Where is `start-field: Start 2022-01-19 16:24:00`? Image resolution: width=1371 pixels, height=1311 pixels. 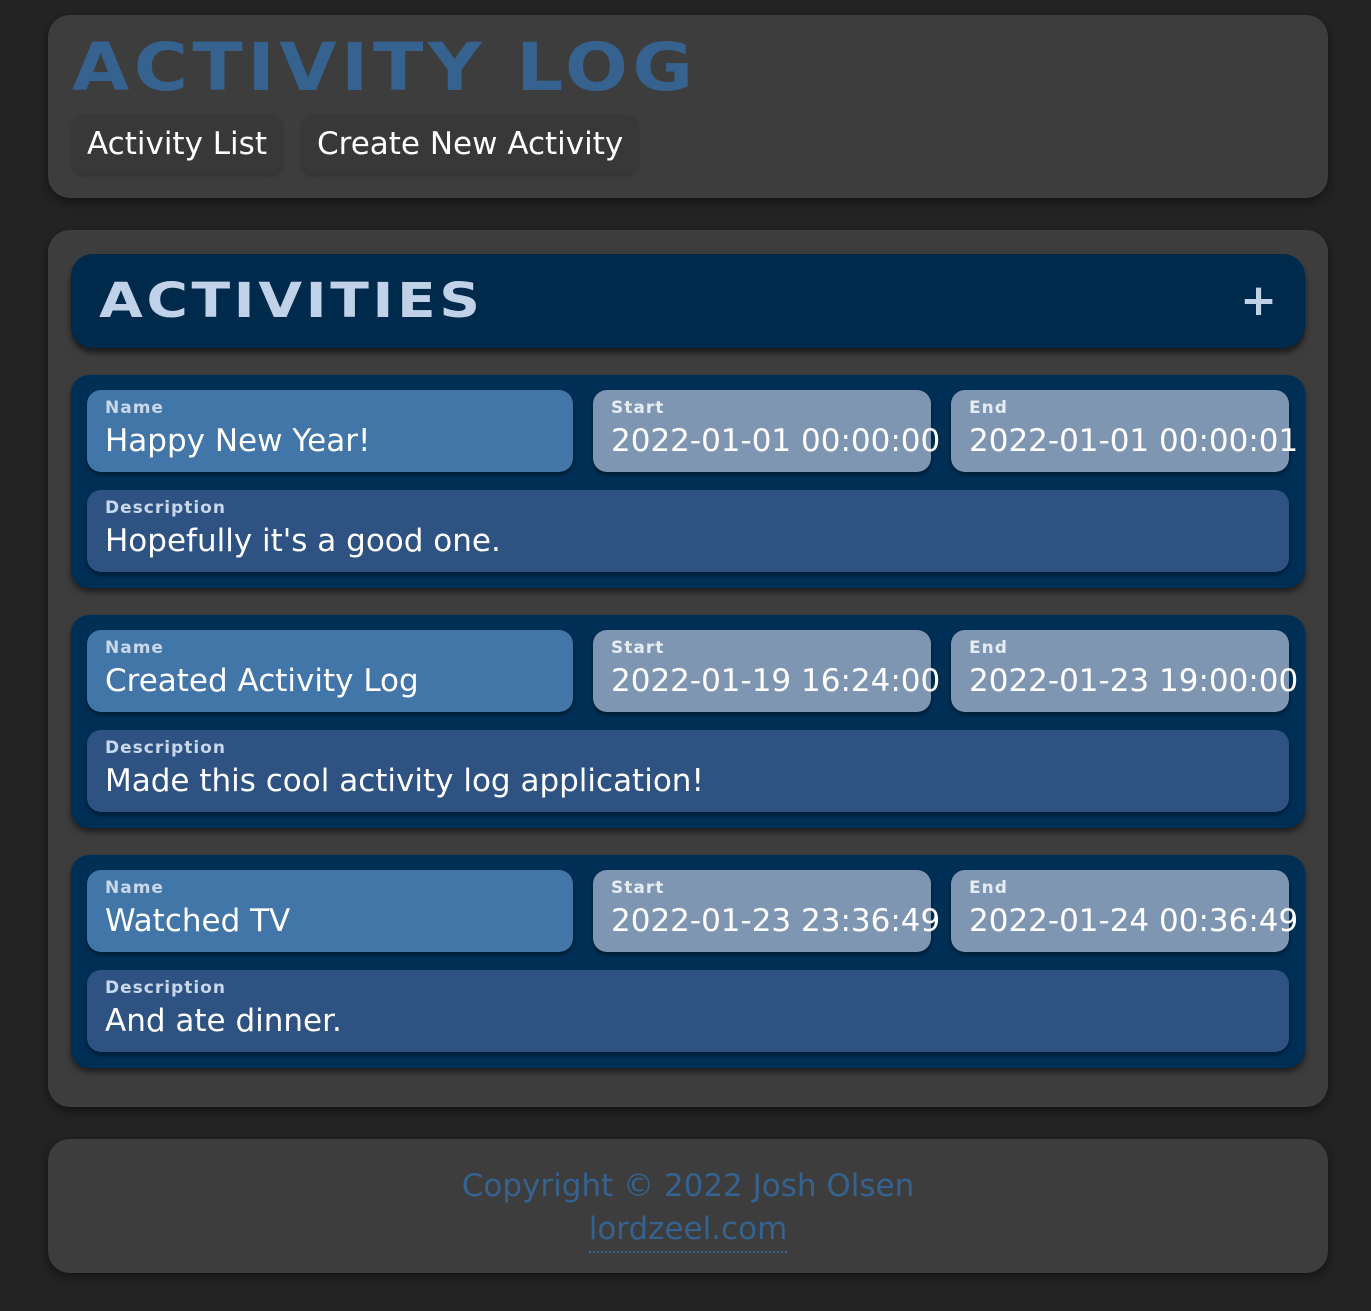
start-field: Start 2022-01-19 16:24:00 is located at coordinates (767, 671).